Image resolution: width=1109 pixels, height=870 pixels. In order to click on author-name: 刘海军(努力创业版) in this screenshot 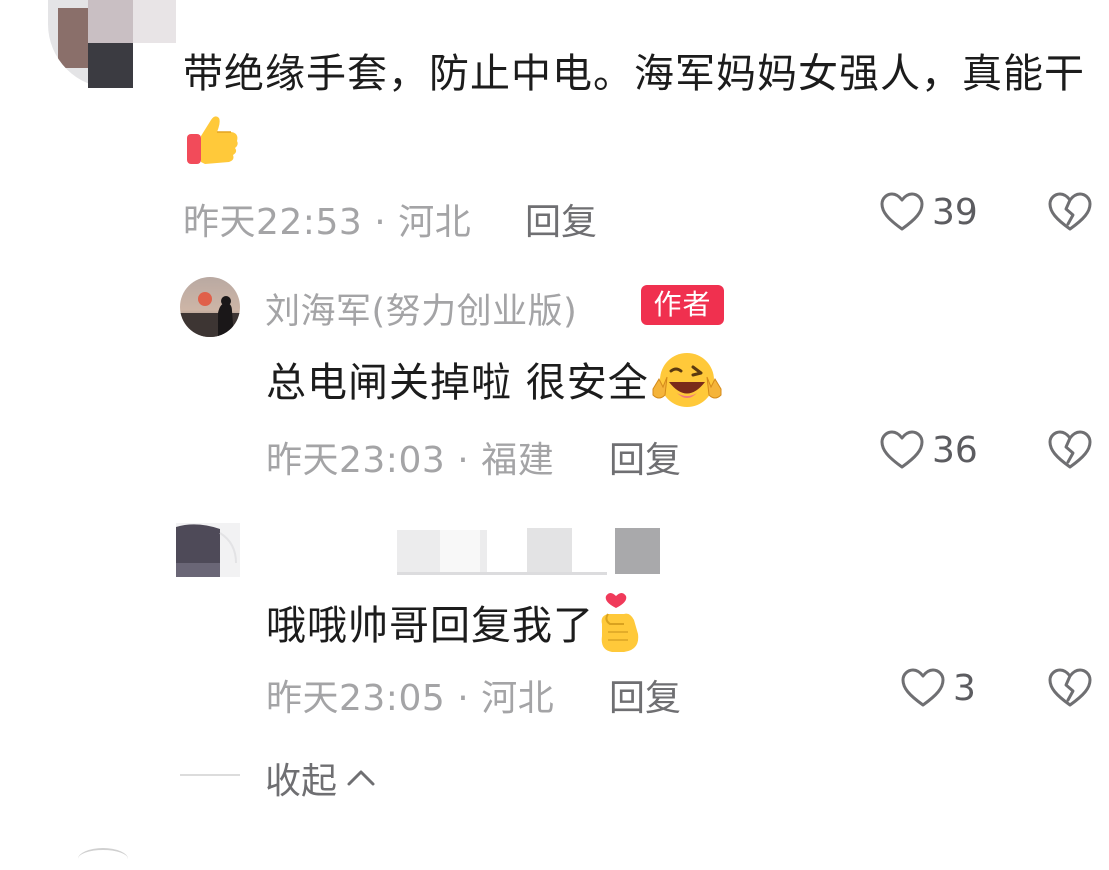, I will do `click(421, 308)`.